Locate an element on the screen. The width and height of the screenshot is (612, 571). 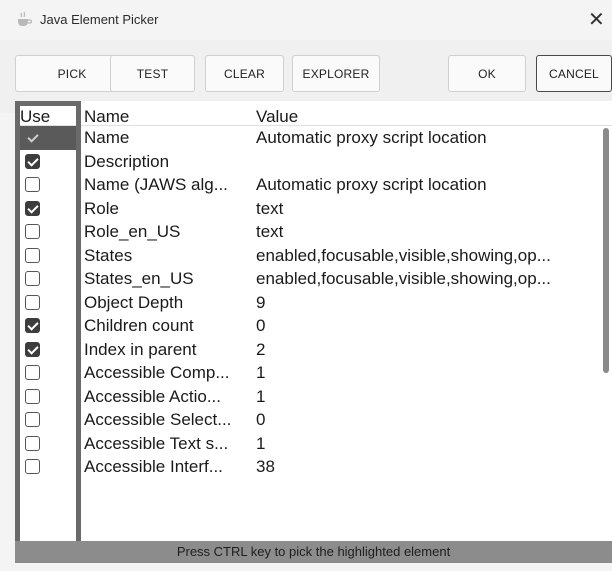
property-name: Object Depth is located at coordinates (134, 302).